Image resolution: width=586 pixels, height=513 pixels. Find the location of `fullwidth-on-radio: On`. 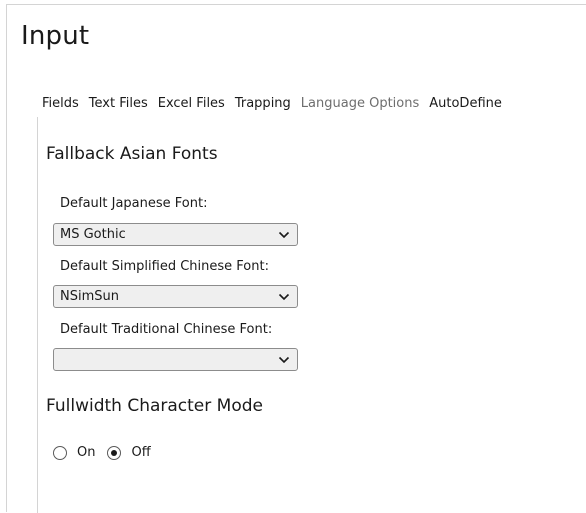

fullwidth-on-radio: On is located at coordinates (74, 452).